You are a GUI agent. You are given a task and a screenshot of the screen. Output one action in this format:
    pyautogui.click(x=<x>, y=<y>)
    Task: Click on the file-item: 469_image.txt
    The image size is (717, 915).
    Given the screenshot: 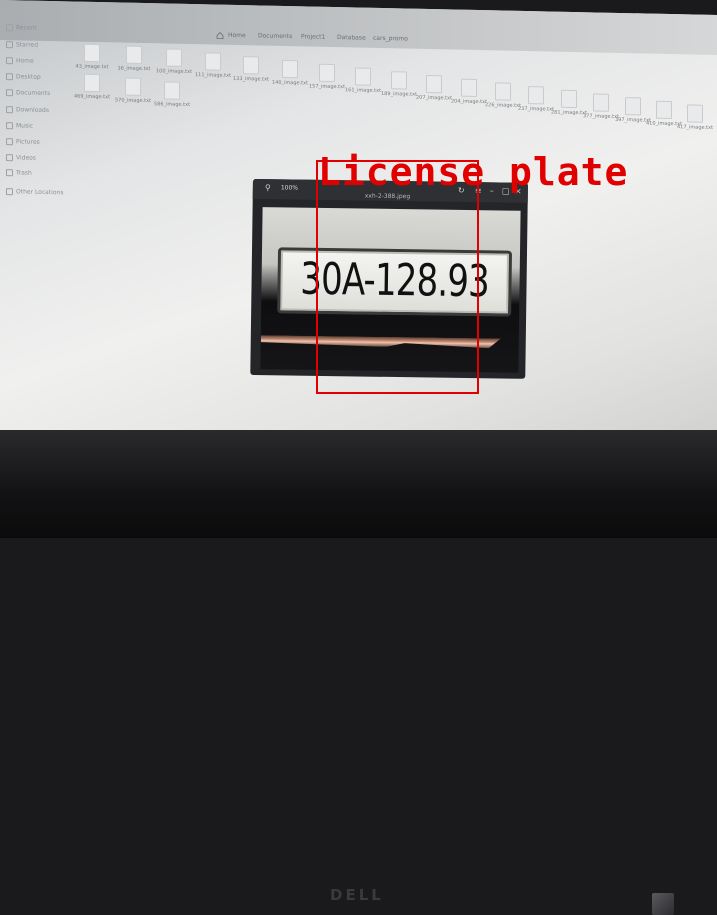 What is the action you would take?
    pyautogui.click(x=92, y=87)
    